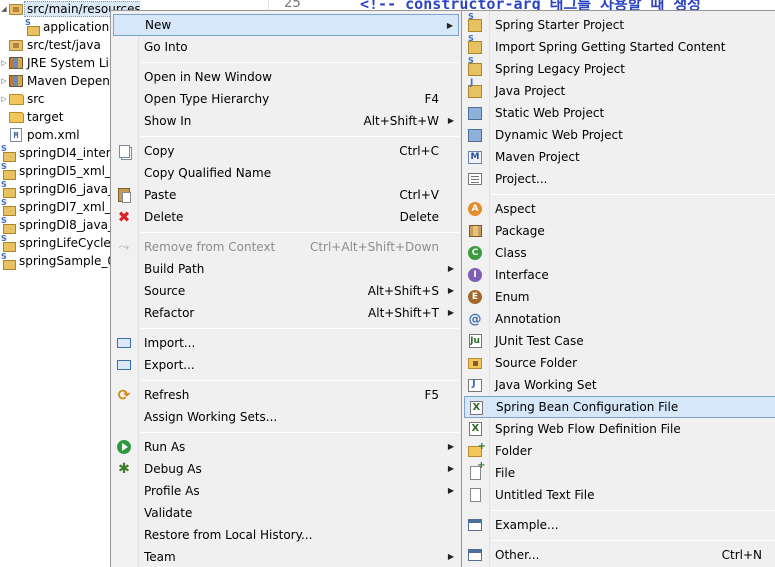  What do you see at coordinates (160, 195) in the screenshot?
I see `menu-item-label: Paste` at bounding box center [160, 195].